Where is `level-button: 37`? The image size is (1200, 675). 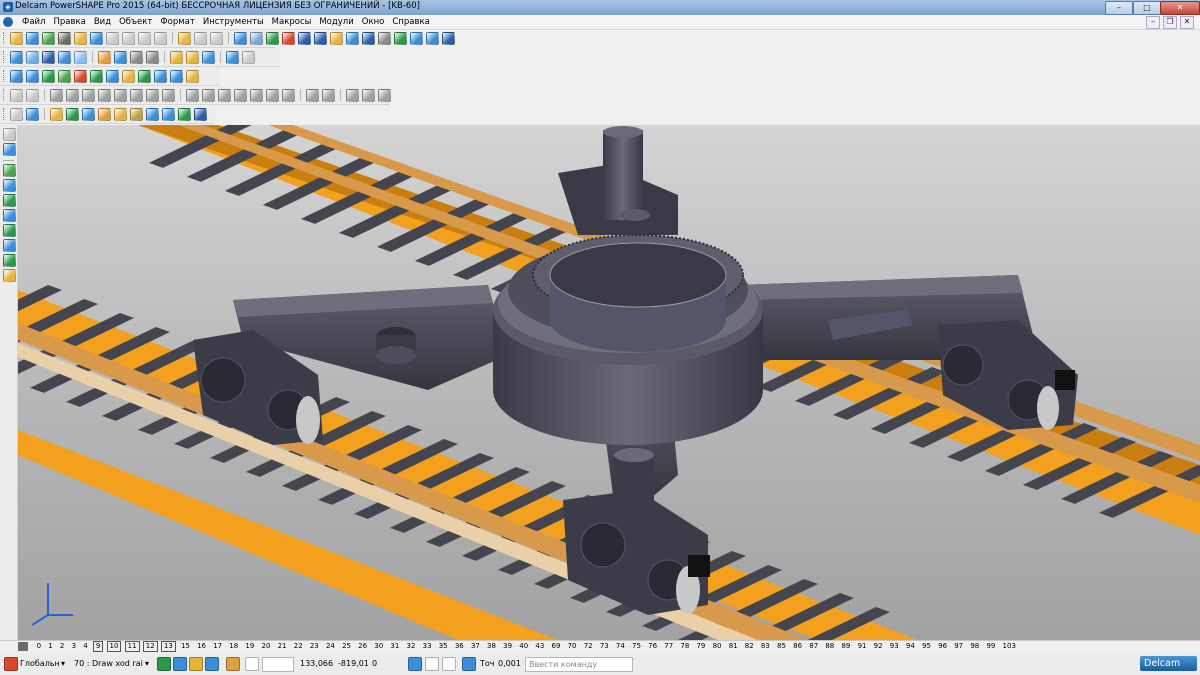 level-button: 37 is located at coordinates (475, 646).